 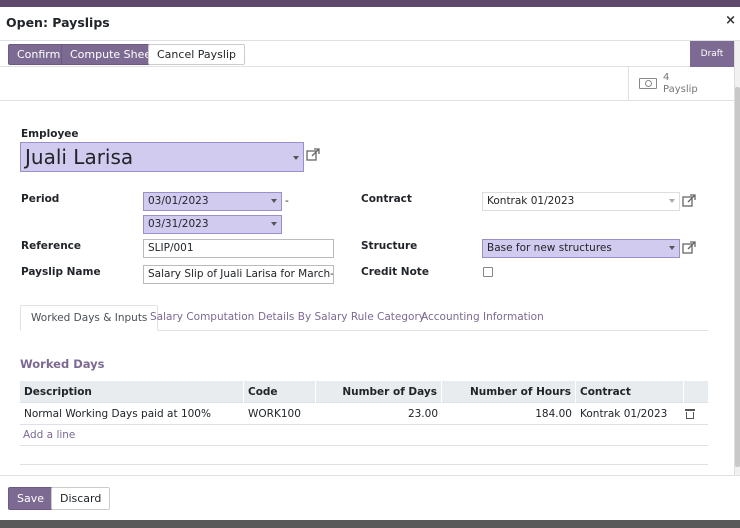 What do you see at coordinates (162, 157) in the screenshot?
I see `employee-field: Juali Larisa` at bounding box center [162, 157].